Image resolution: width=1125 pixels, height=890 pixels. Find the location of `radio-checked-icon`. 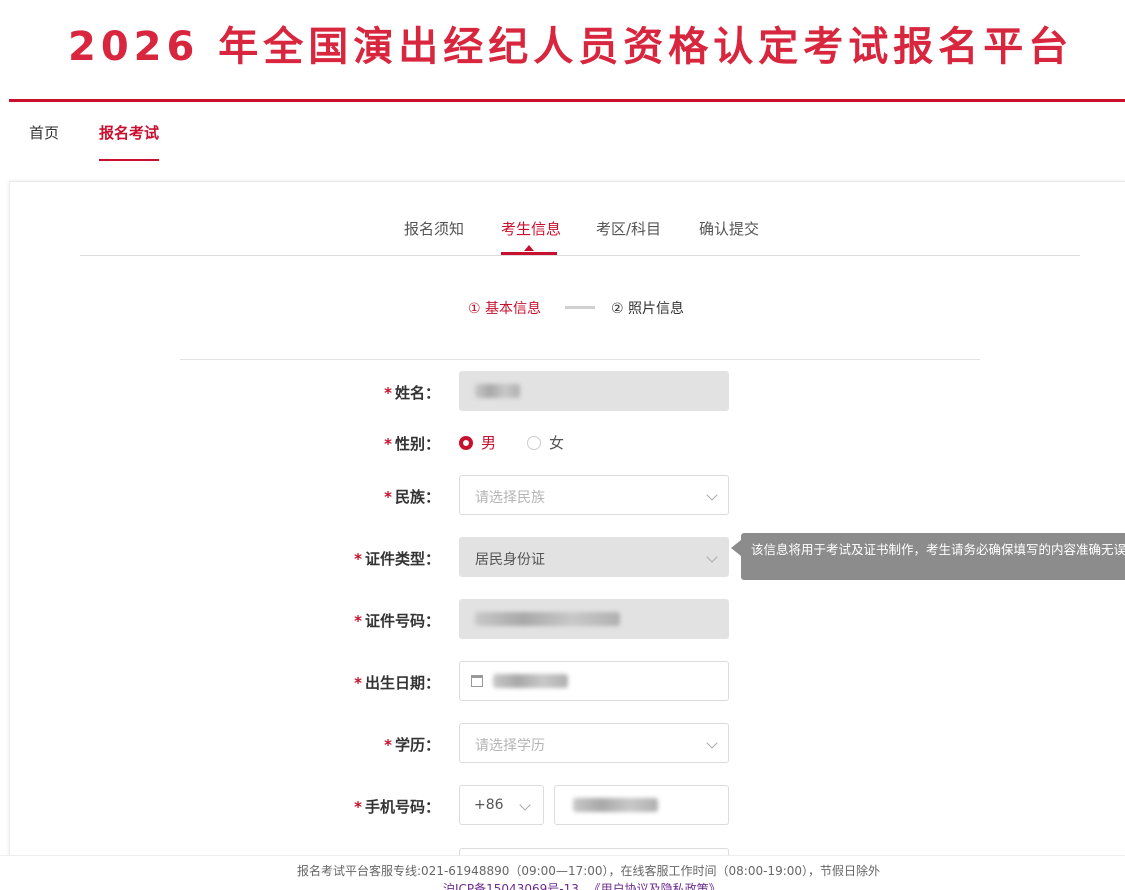

radio-checked-icon is located at coordinates (466, 443).